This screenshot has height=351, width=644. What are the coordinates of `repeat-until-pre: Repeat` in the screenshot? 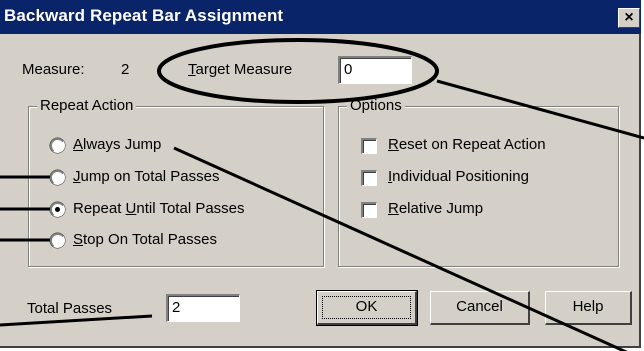 It's located at (99, 208).